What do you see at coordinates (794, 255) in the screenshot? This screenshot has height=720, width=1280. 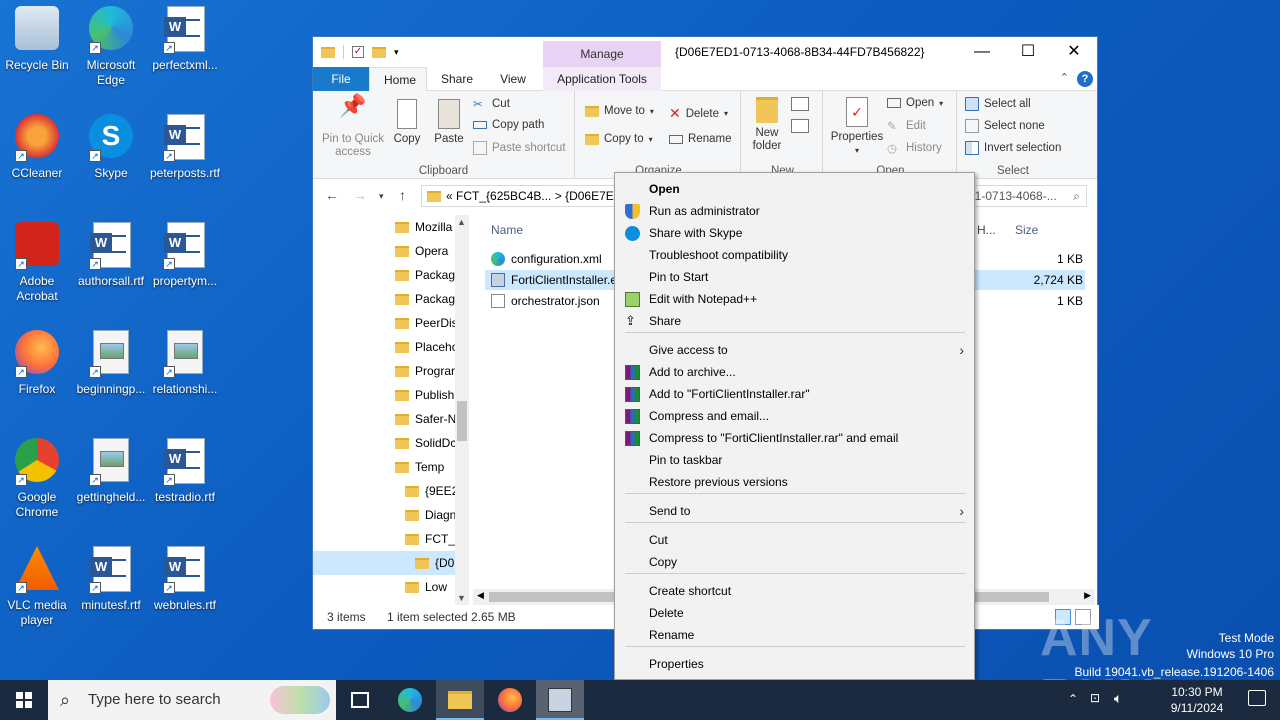 I see `context-menu-item: Troubleshoot compatibility` at bounding box center [794, 255].